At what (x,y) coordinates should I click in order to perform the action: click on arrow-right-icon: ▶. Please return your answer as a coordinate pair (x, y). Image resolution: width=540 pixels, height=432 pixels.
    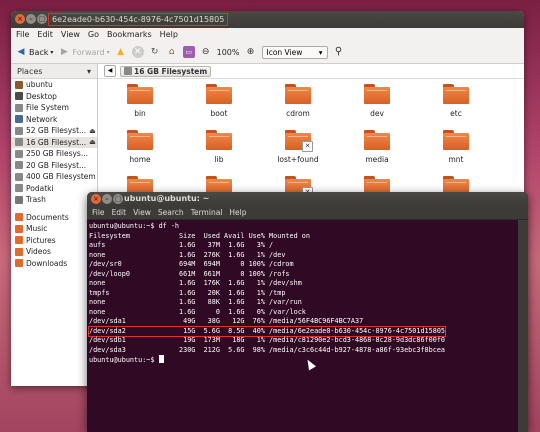
    Looking at the image, I should click on (64, 52).